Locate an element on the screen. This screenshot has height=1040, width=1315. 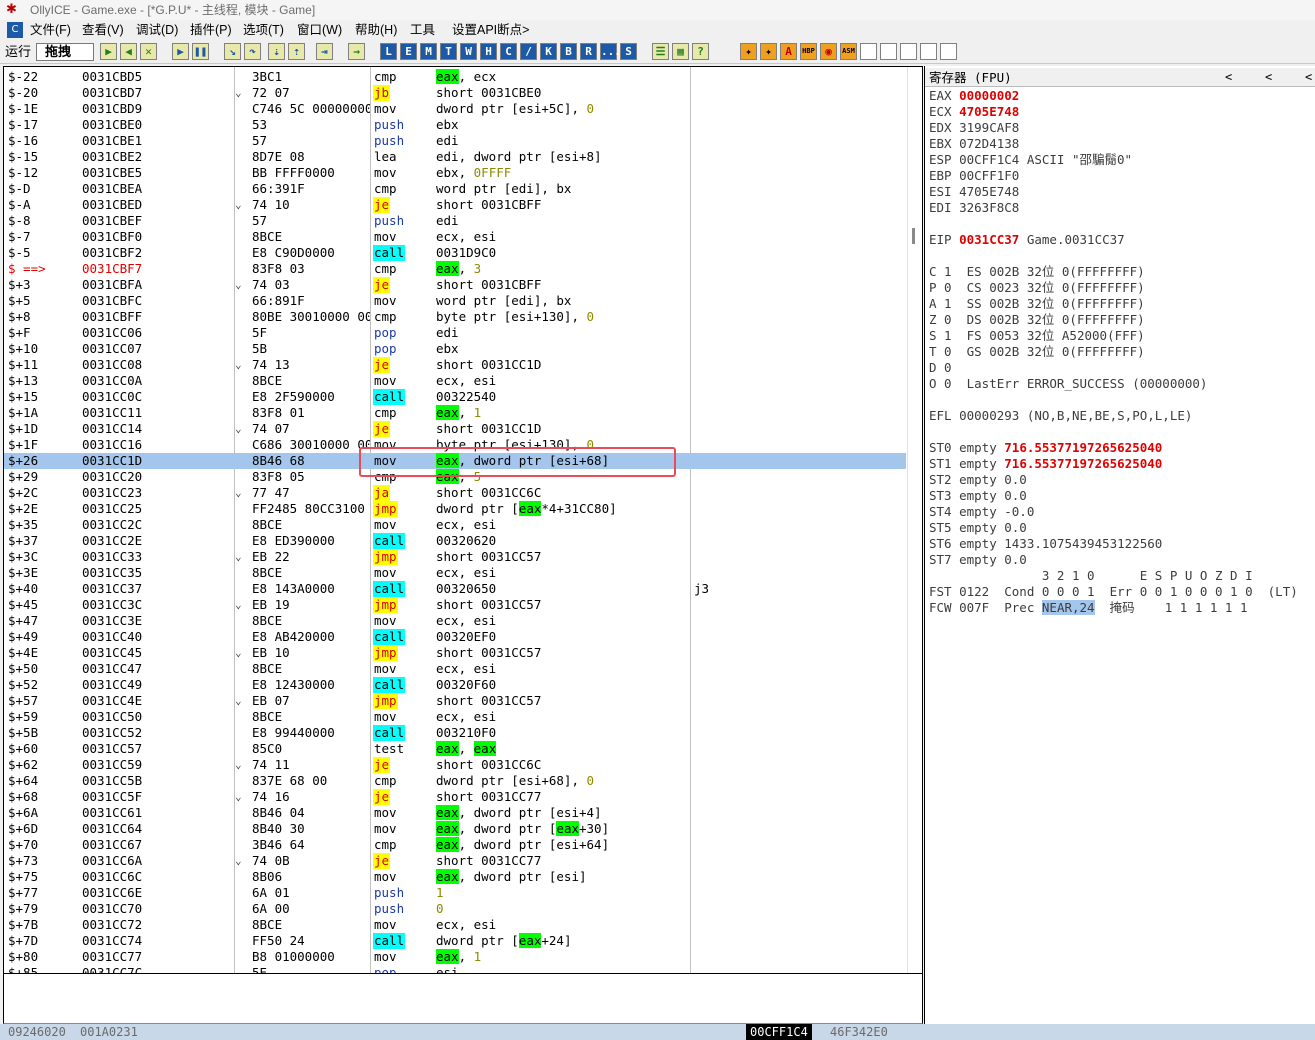
disasm-row: $+15 0031CC0C E8 2F590000 call 00322540 is located at coordinates (455, 397).